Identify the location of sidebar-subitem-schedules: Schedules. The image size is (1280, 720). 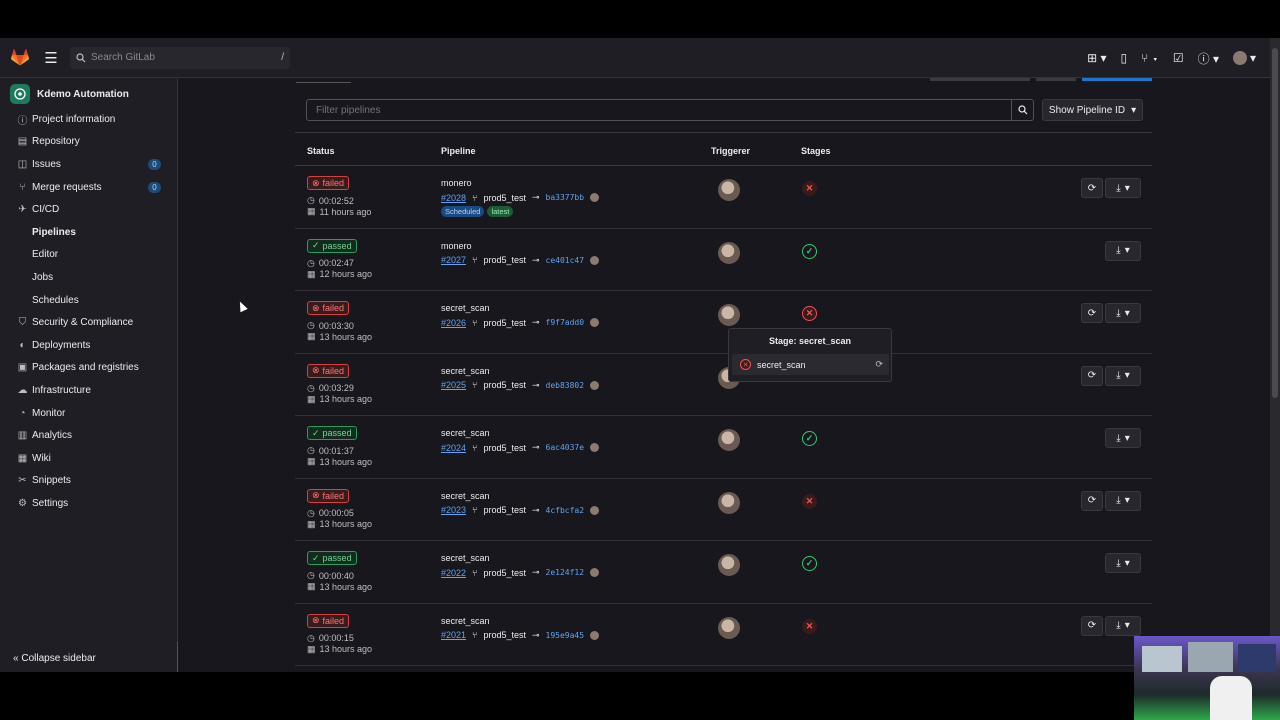
(88, 300).